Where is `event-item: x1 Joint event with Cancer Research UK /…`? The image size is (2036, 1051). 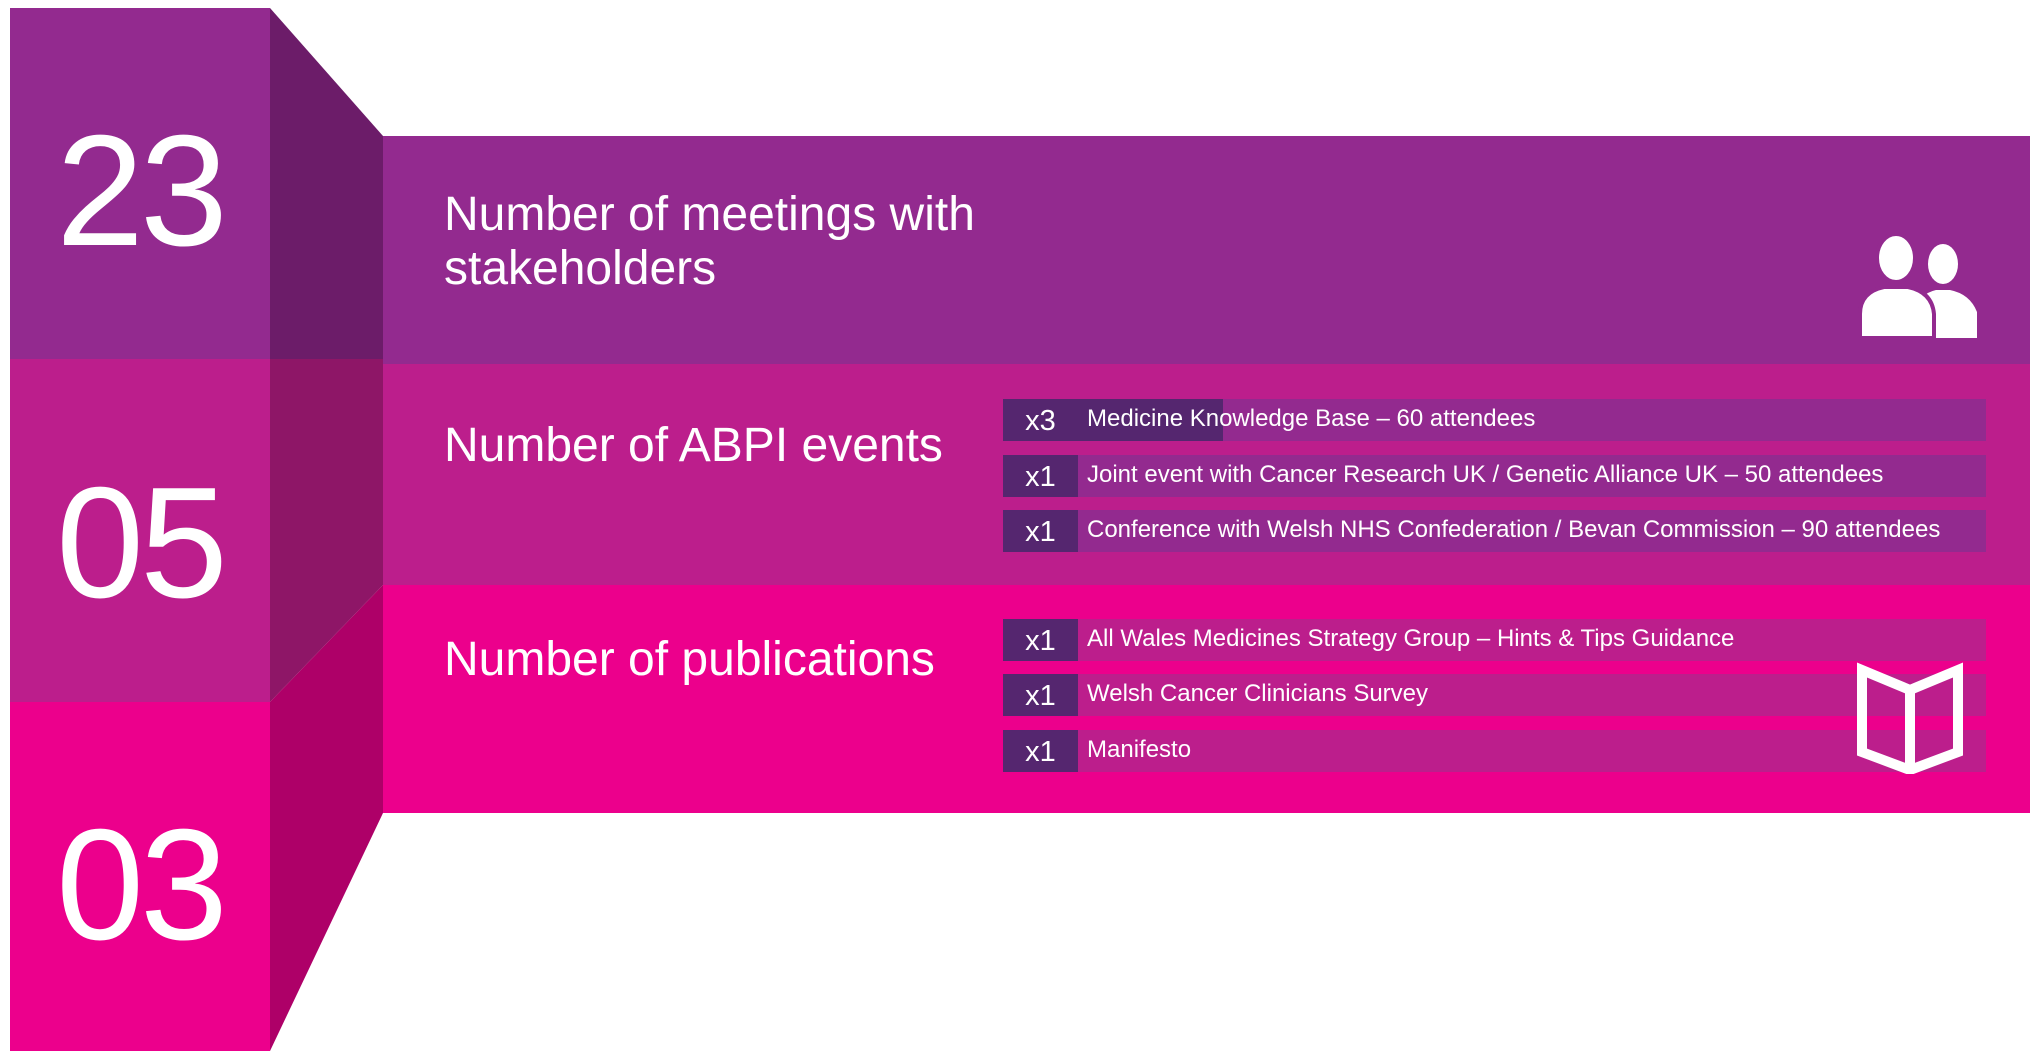
event-item: x1 Joint event with Cancer Research UK /… is located at coordinates (1494, 476).